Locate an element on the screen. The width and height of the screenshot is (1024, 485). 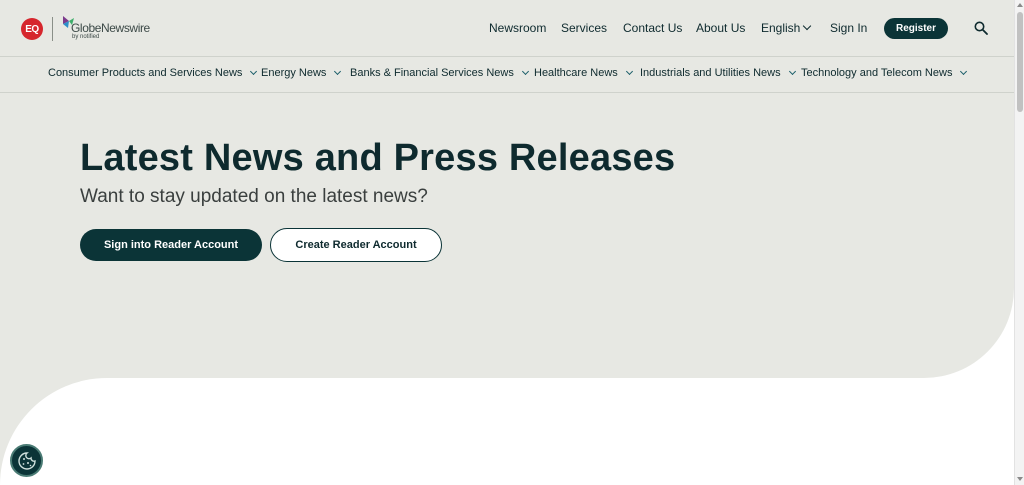
nav-contact-us: Contact Us is located at coordinates (652, 28).